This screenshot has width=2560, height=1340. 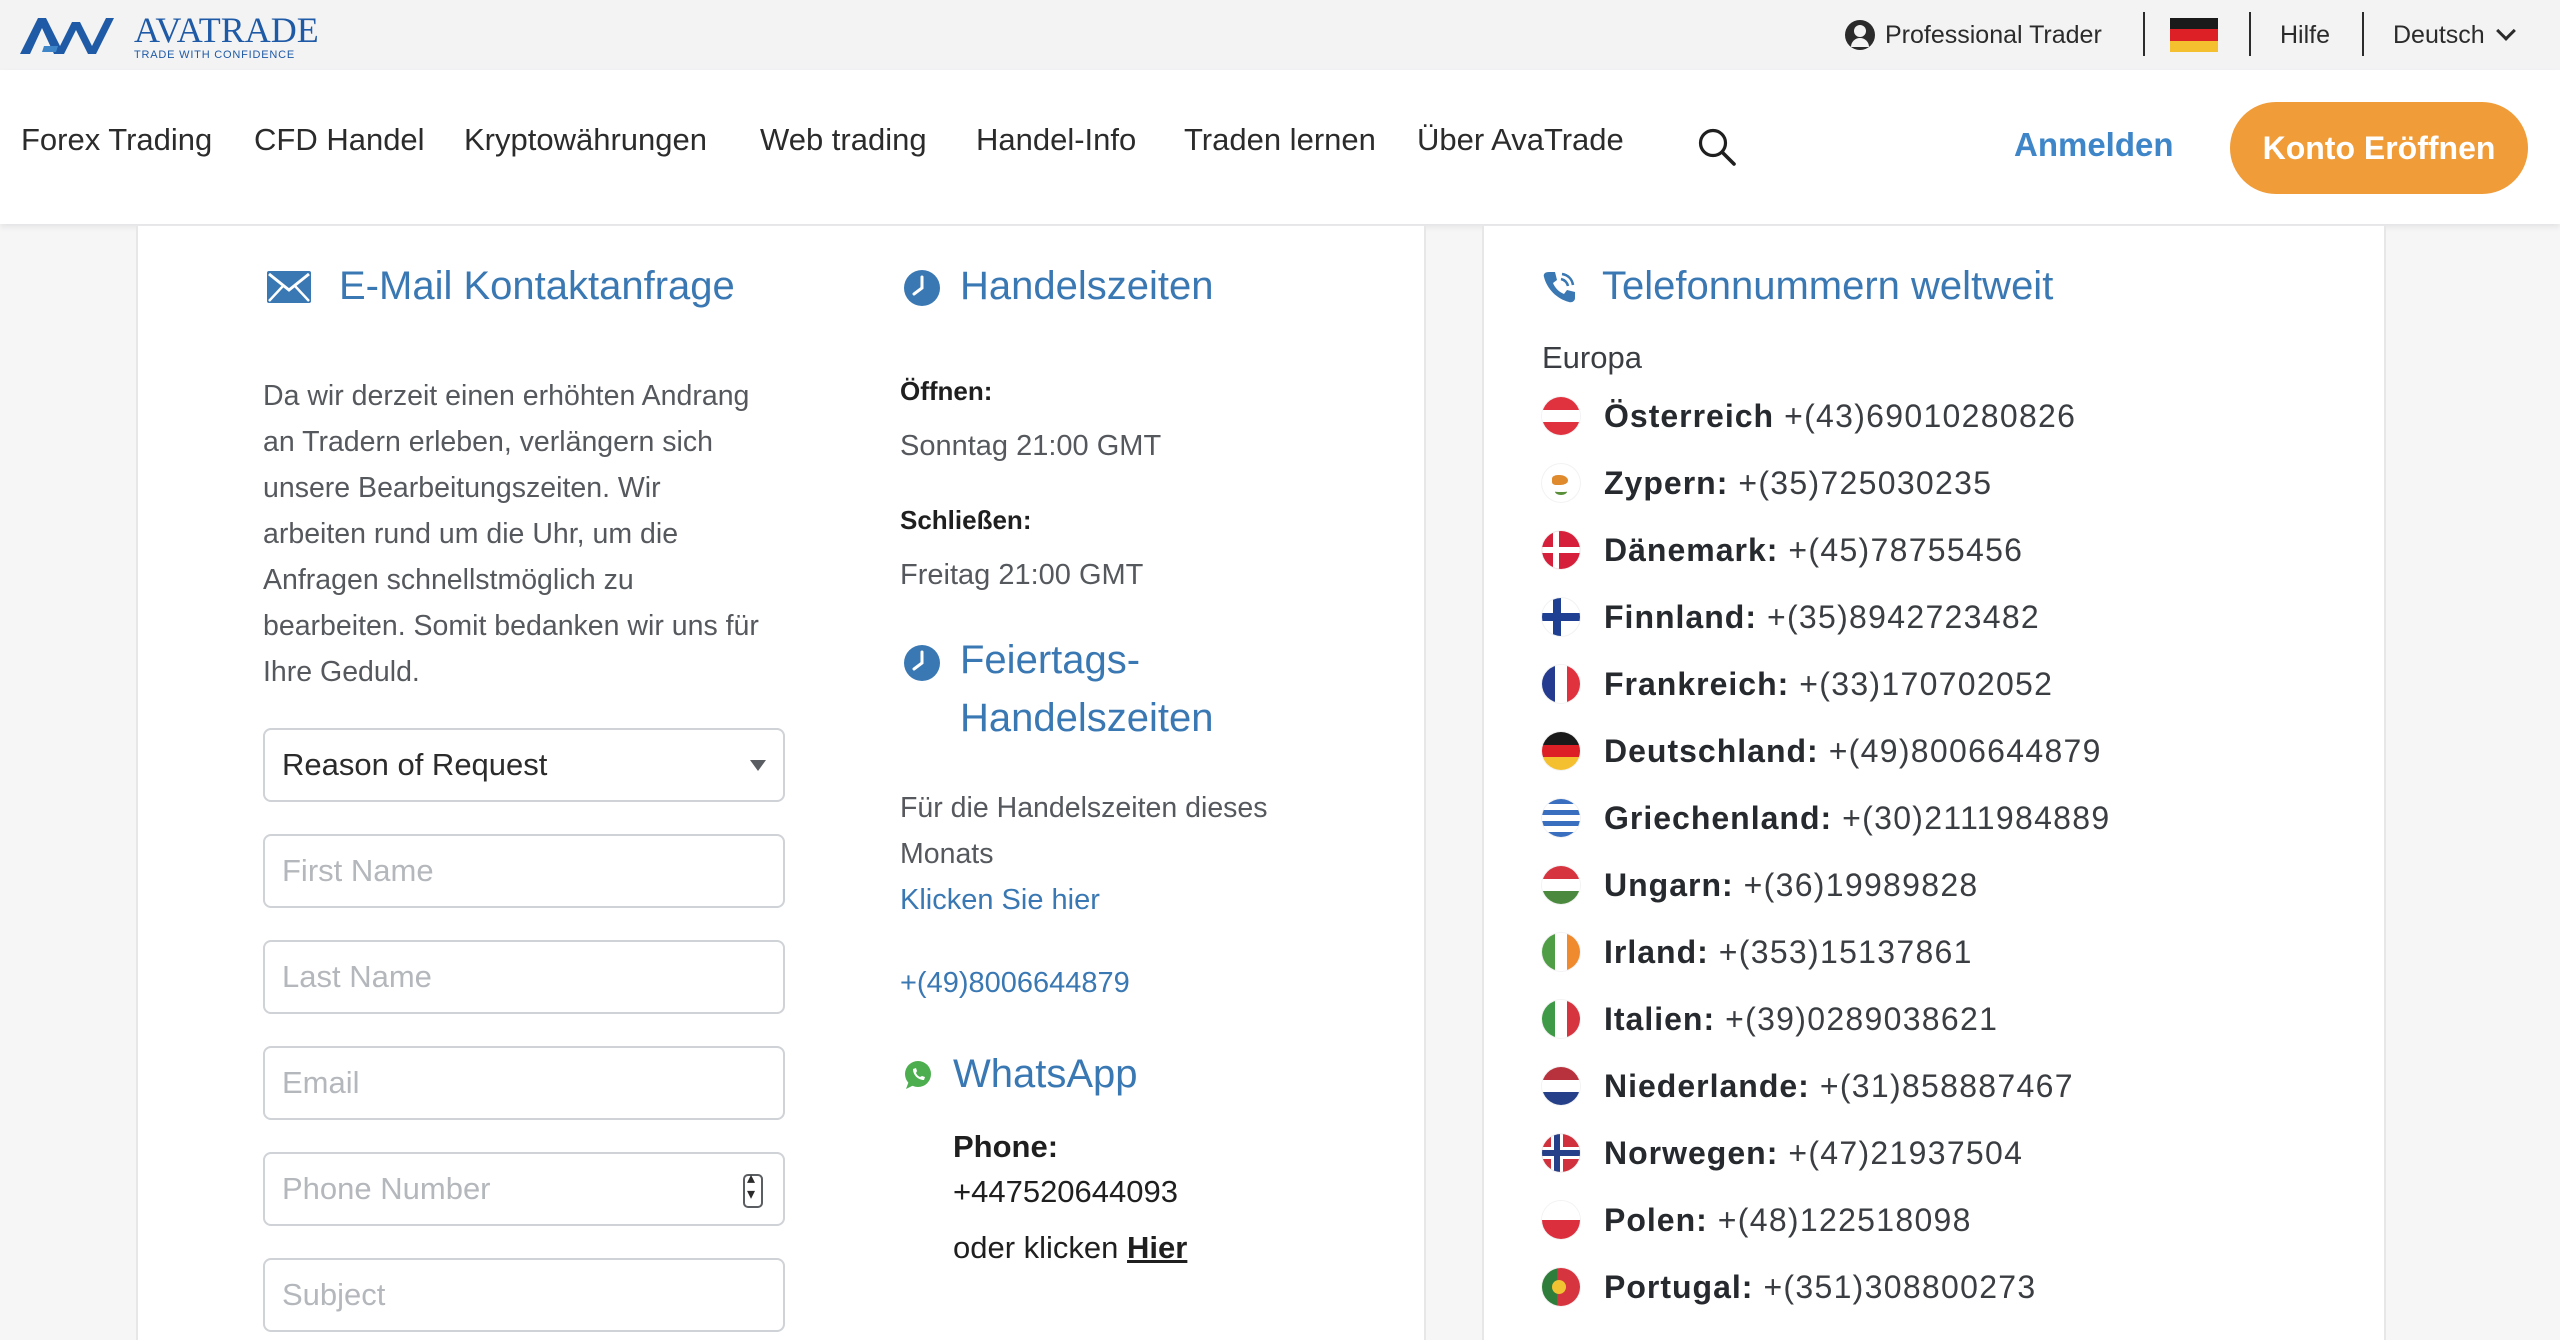 What do you see at coordinates (2454, 35) in the screenshot?
I see `language-dropdown: Deutsch` at bounding box center [2454, 35].